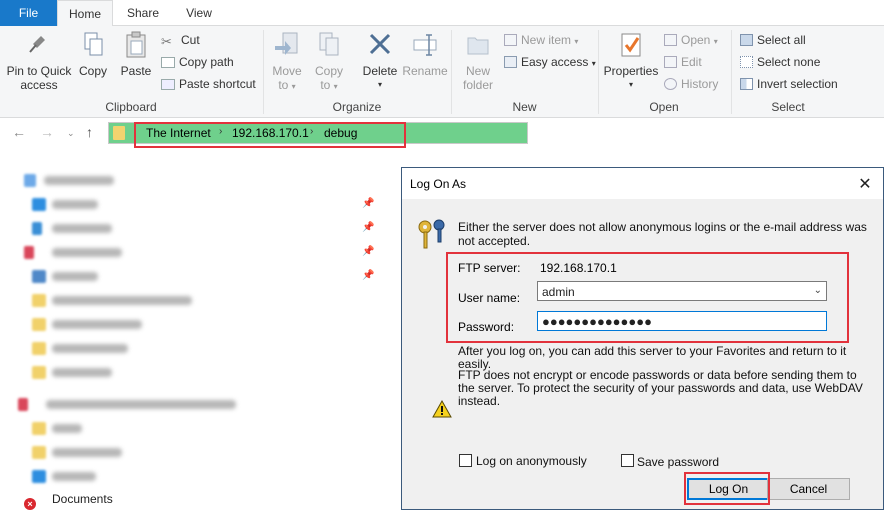  What do you see at coordinates (287, 62) in the screenshot?
I see `move-to-button: Move to ▾` at bounding box center [287, 62].